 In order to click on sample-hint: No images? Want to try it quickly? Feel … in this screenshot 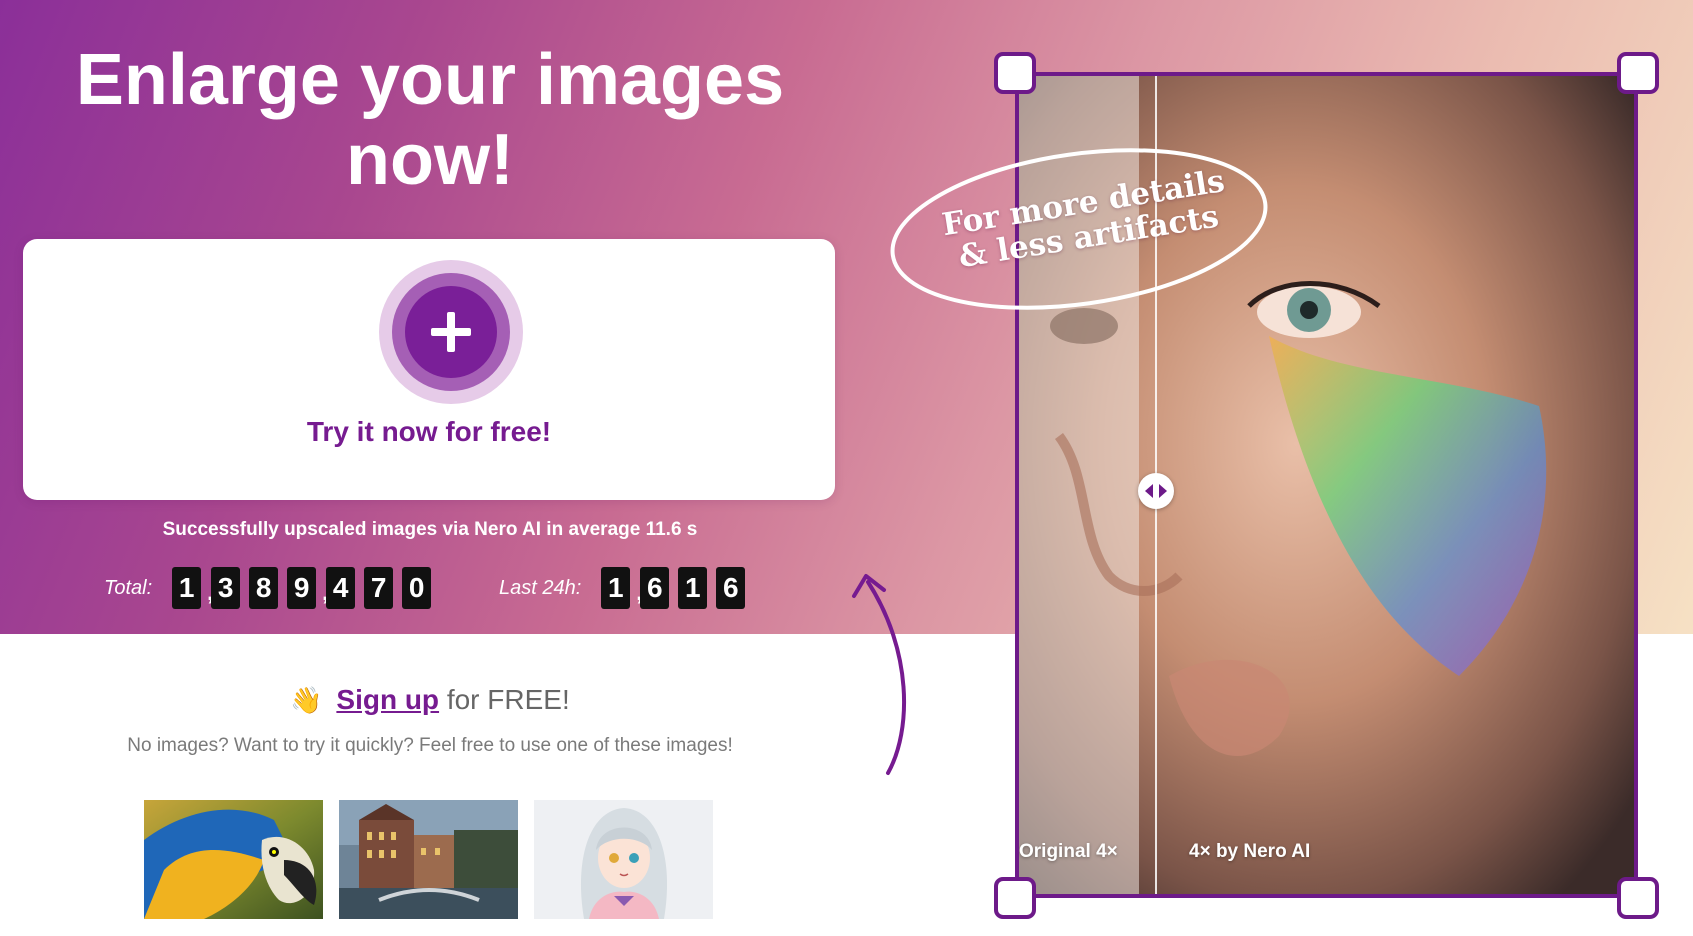, I will do `click(430, 745)`.